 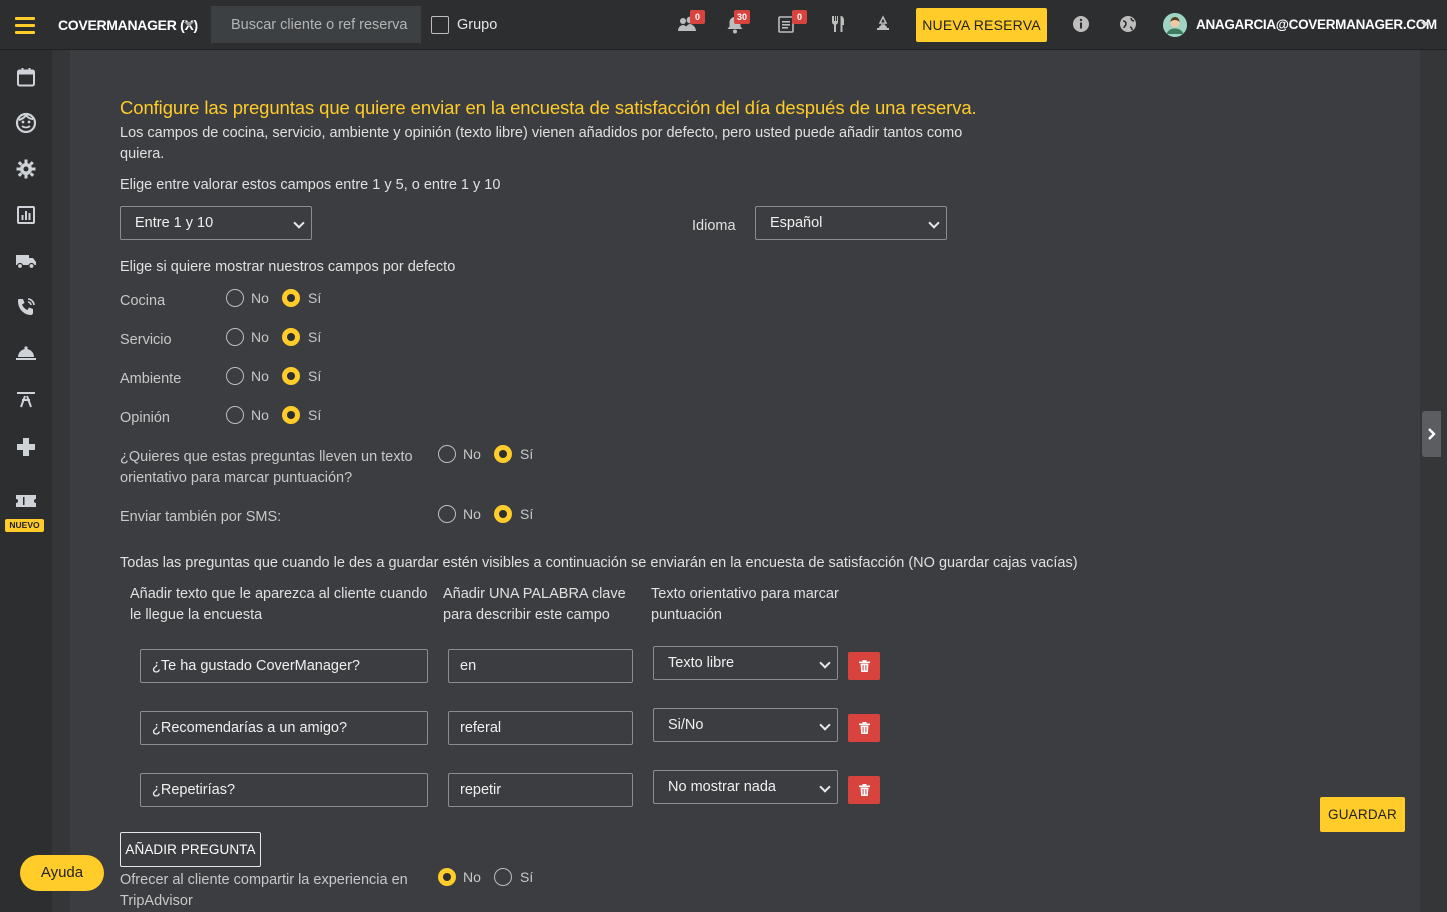 What do you see at coordinates (201, 517) in the screenshot?
I see `sms-label: Enviar también por SMS:` at bounding box center [201, 517].